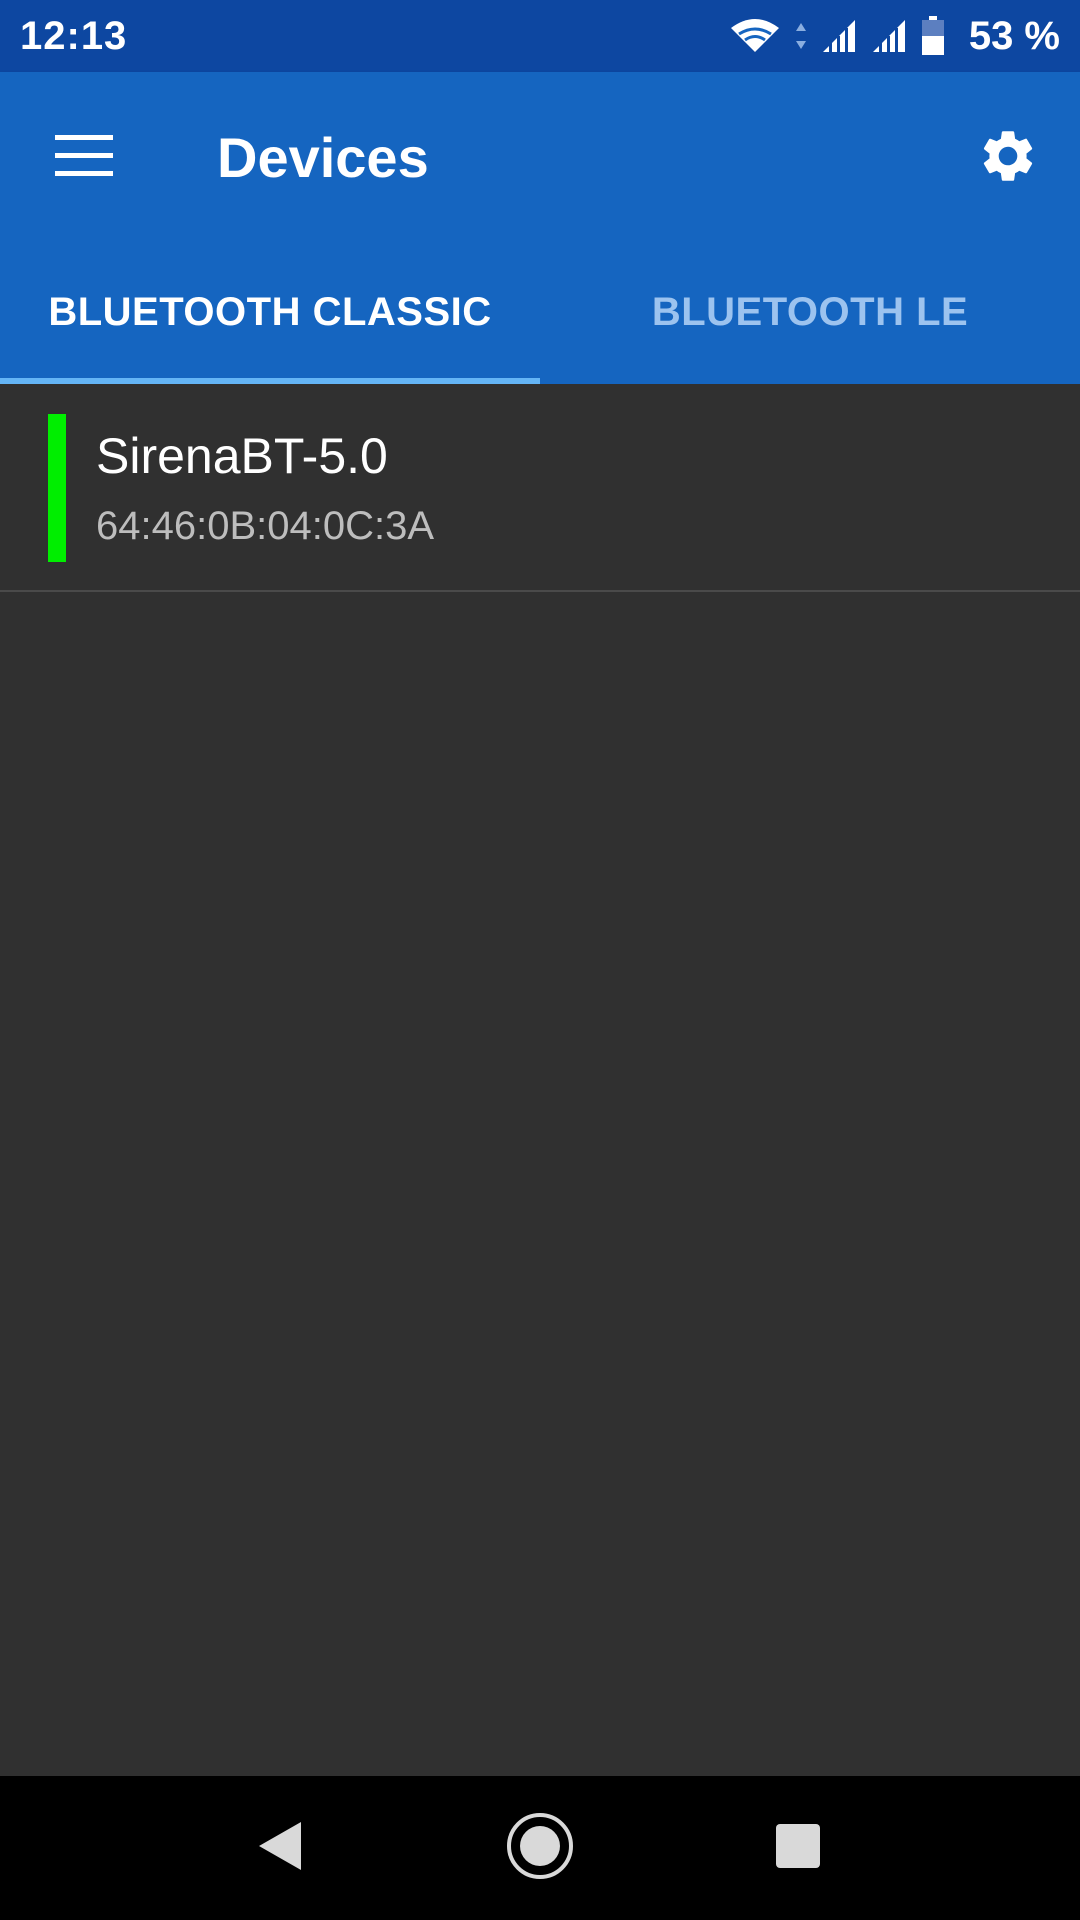 Image resolution: width=1080 pixels, height=1920 pixels. I want to click on battery-icon, so click(933, 36).